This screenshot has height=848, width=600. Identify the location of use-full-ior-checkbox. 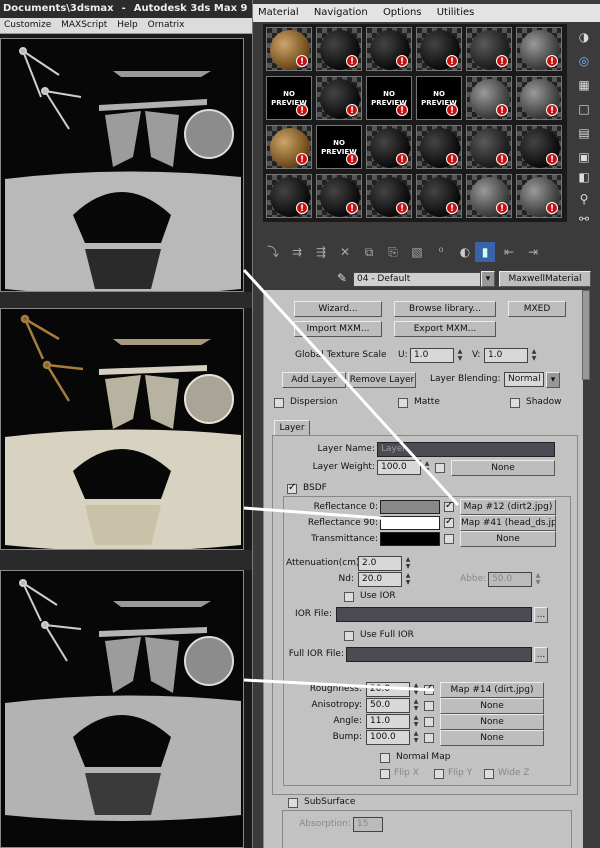
(349, 636).